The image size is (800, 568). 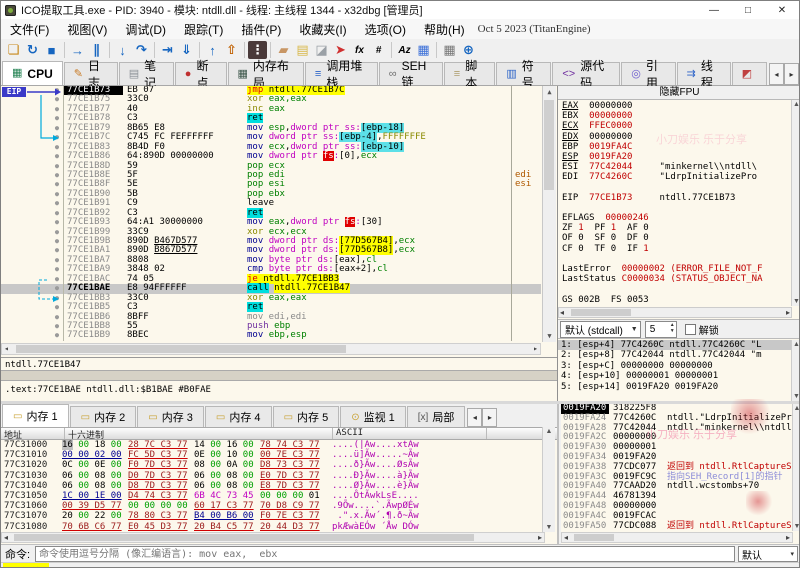 I want to click on tab-script: ≡ 脚本, so click(x=469, y=74).